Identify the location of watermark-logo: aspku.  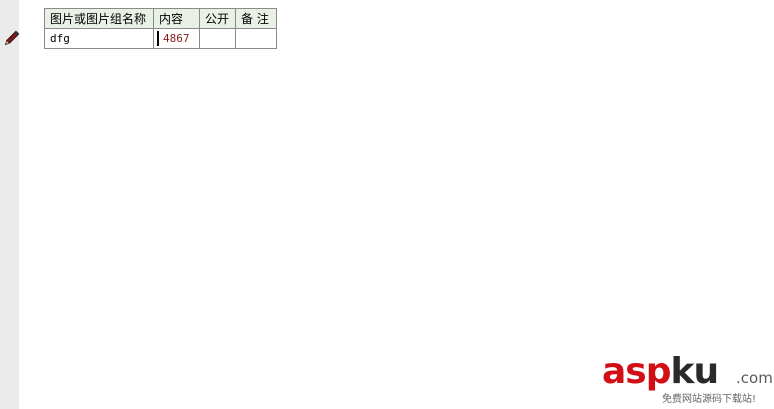
(661, 371).